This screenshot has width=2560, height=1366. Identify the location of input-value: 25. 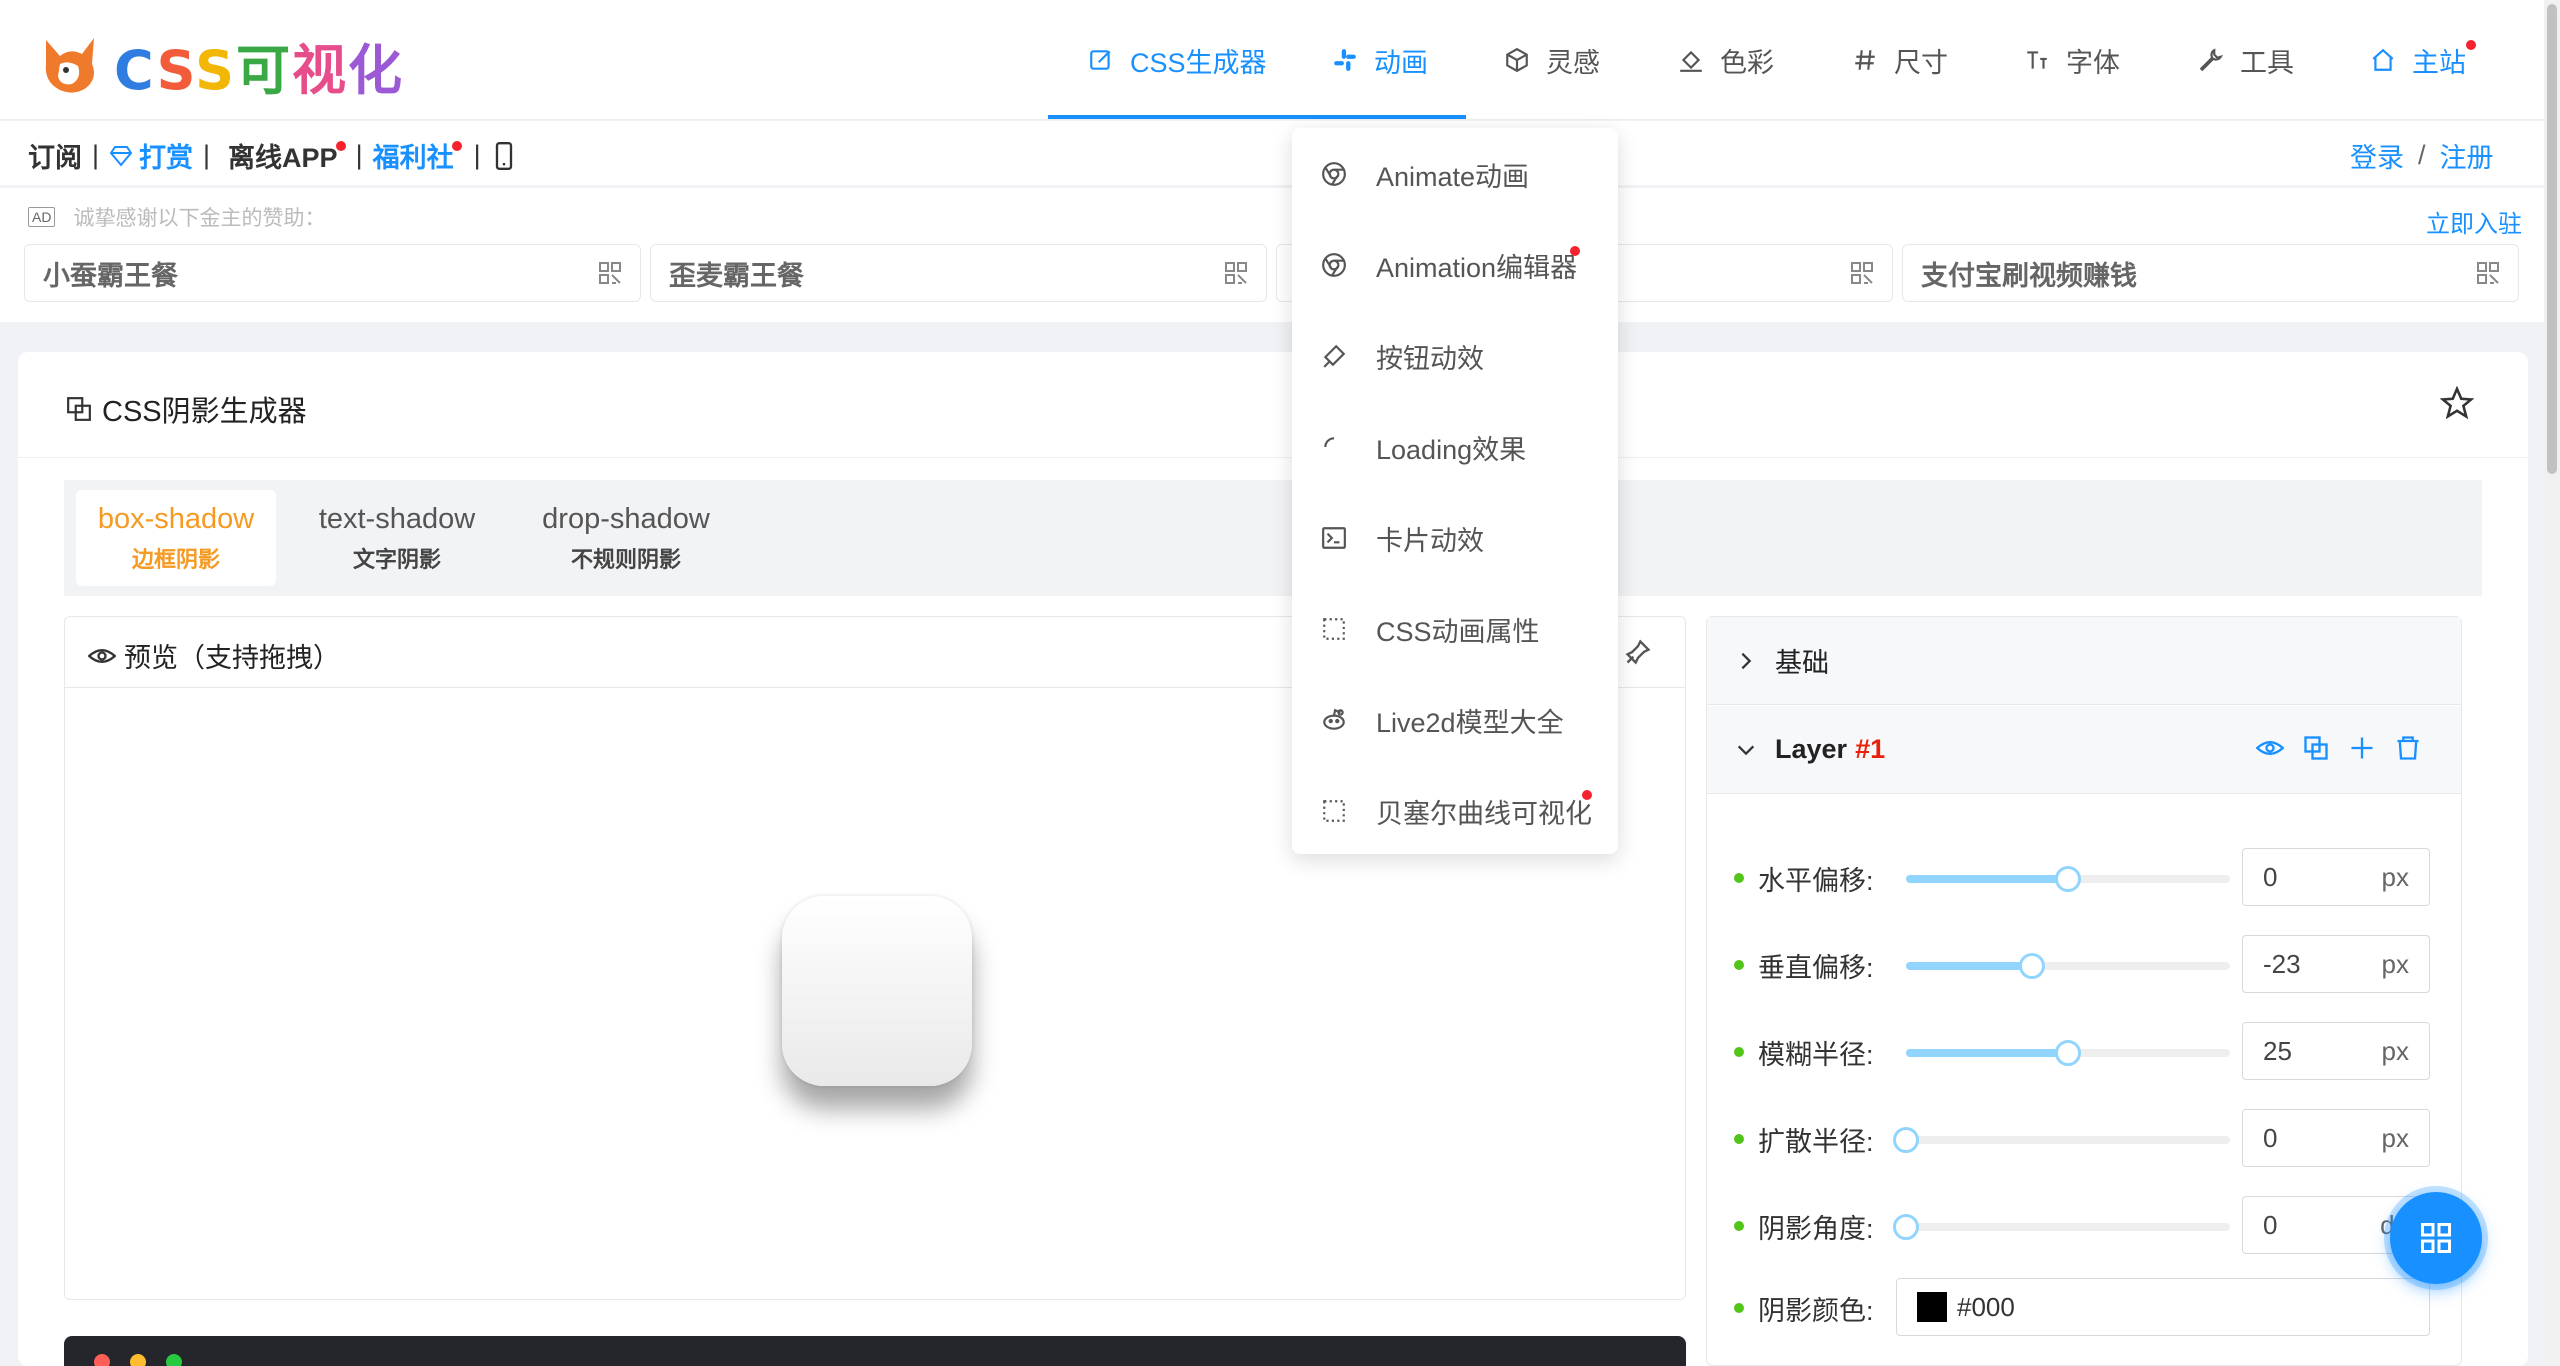
(2277, 1050).